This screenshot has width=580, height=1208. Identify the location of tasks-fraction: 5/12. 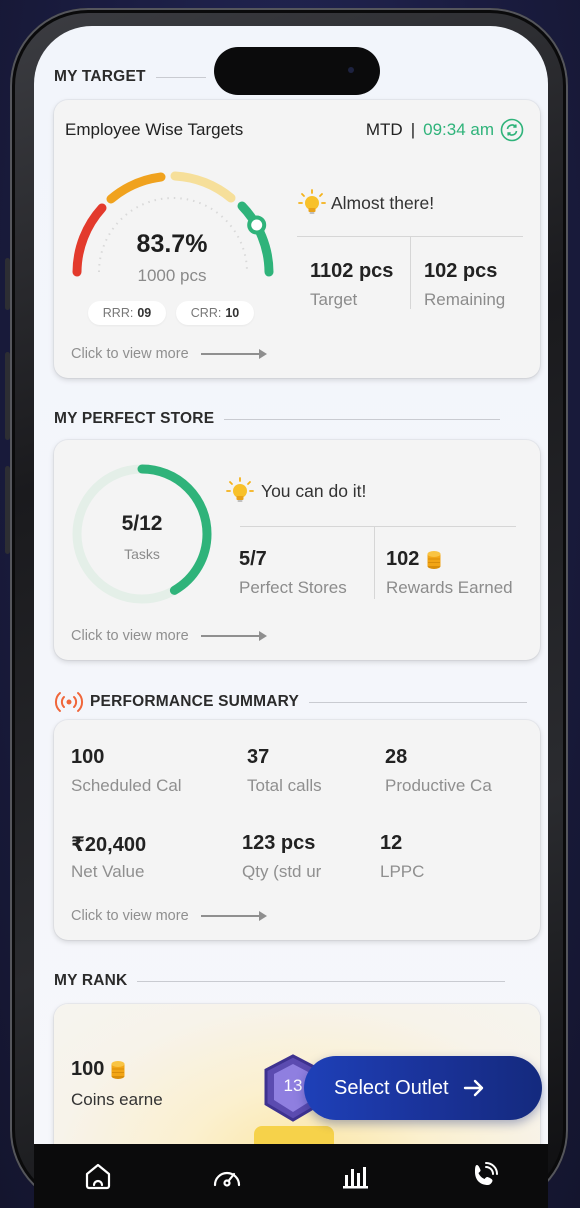
(142, 523).